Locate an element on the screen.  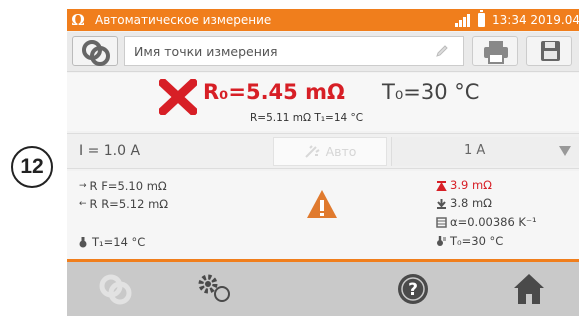
home-icon is located at coordinates (529, 289).